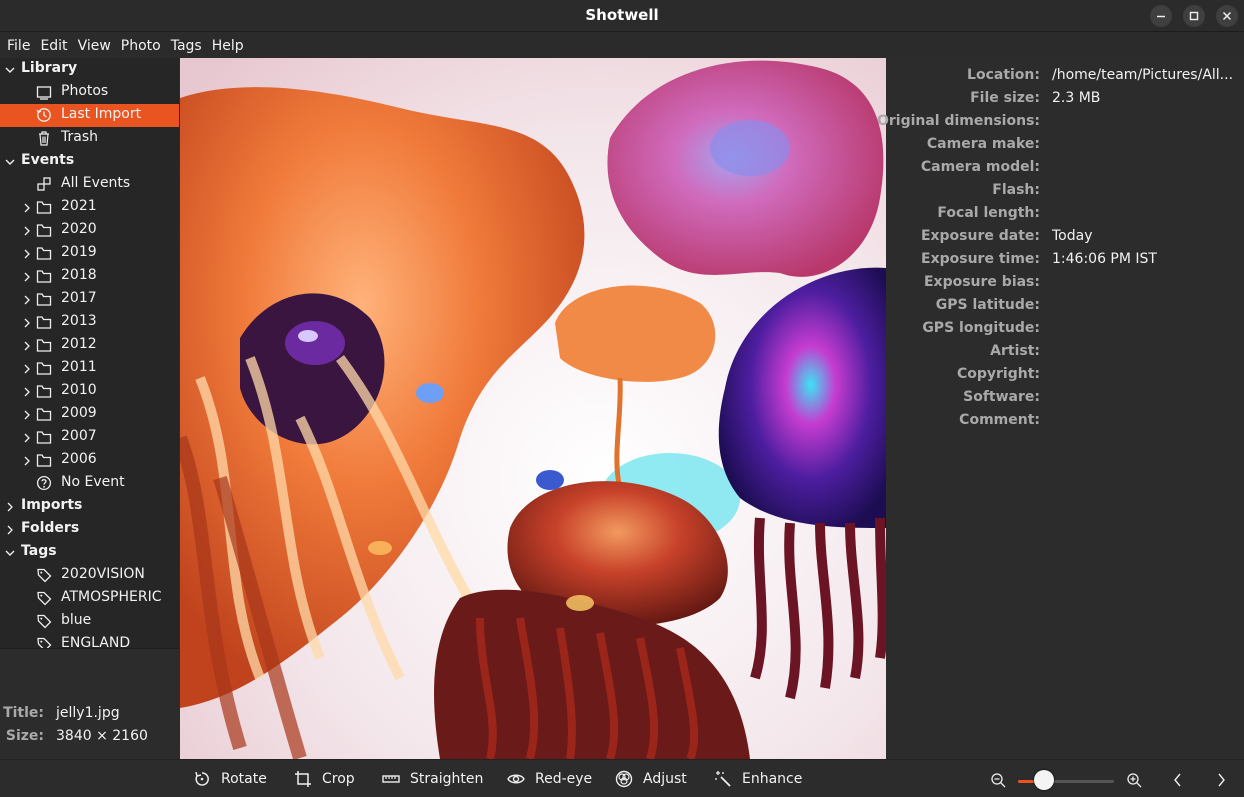 This screenshot has height=797, width=1244. I want to click on sidebar-header-folders: Folders, so click(89, 529).